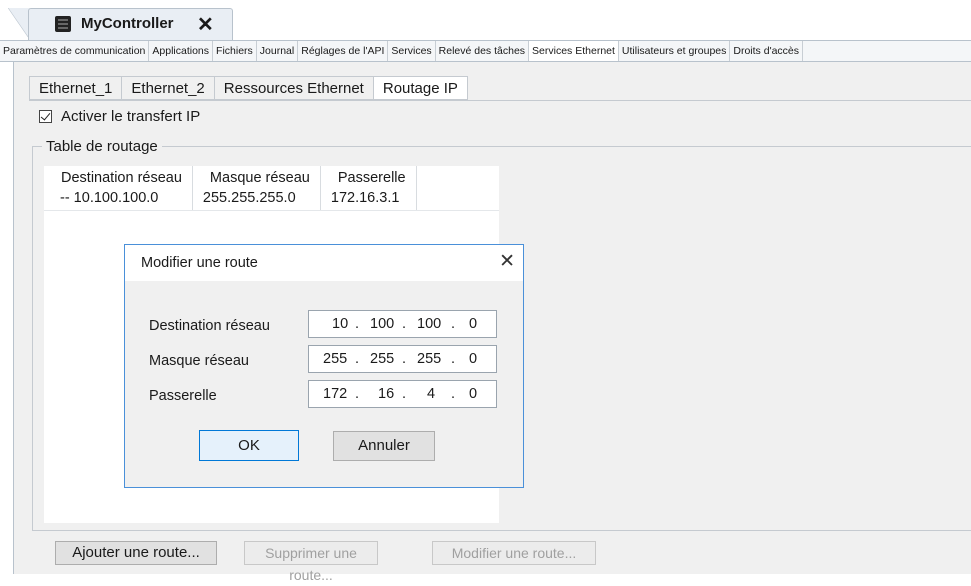  What do you see at coordinates (482, 51) in the screenshot?
I see `tab-releve-taches: Relevé des tâches` at bounding box center [482, 51].